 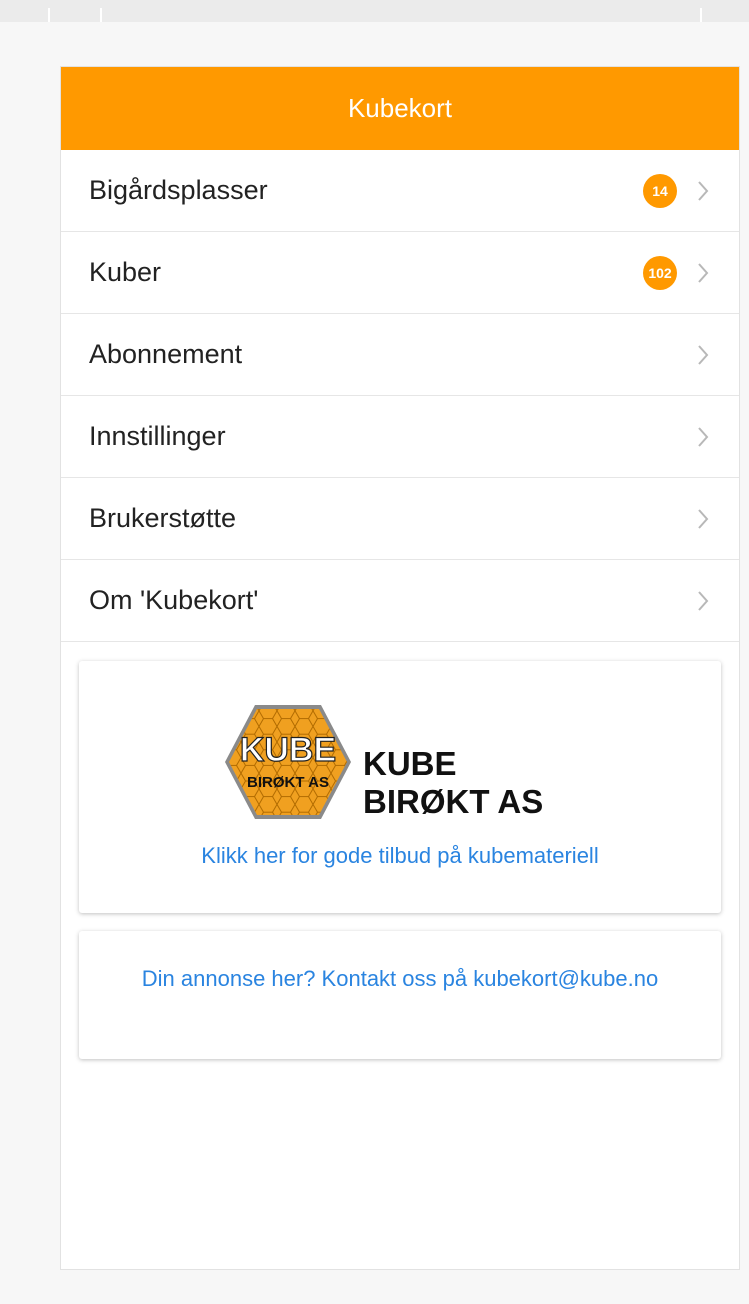 I want to click on menu-item-label: Abonnement, so click(x=166, y=354).